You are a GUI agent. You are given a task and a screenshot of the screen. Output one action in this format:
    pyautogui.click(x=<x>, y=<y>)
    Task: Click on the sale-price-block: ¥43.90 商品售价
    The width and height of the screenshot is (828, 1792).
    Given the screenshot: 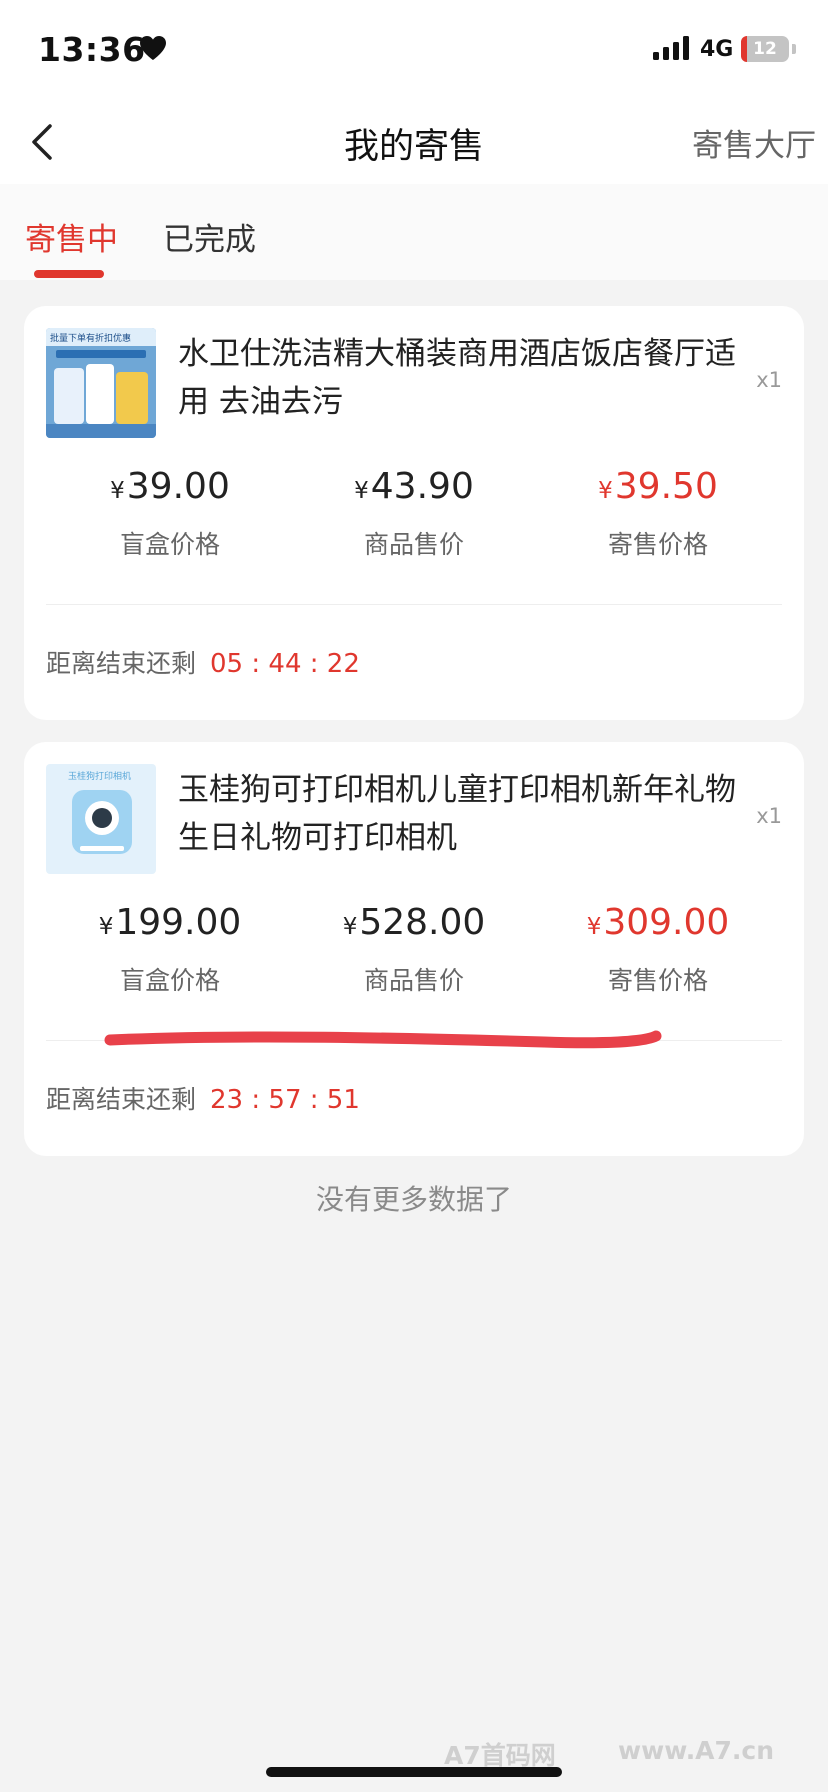 What is the action you would take?
    pyautogui.click(x=414, y=513)
    